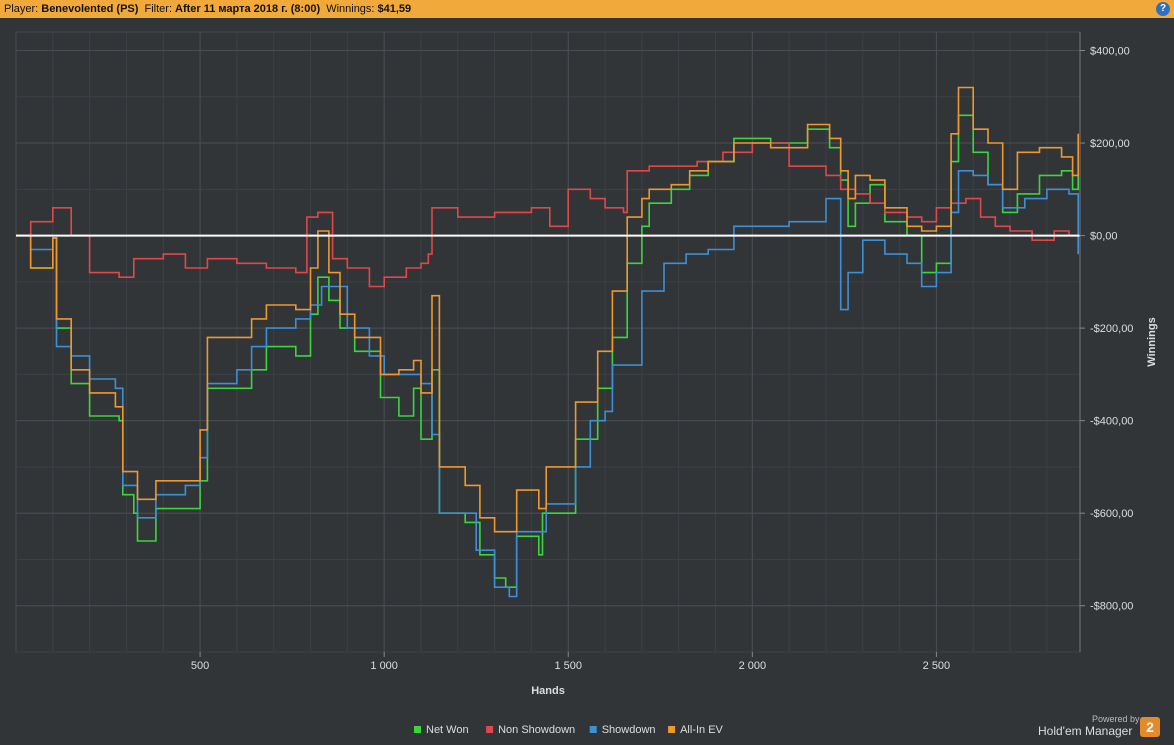  Describe the element at coordinates (1111, 514) in the screenshot. I see `y-tick-label: -$600,00` at that location.